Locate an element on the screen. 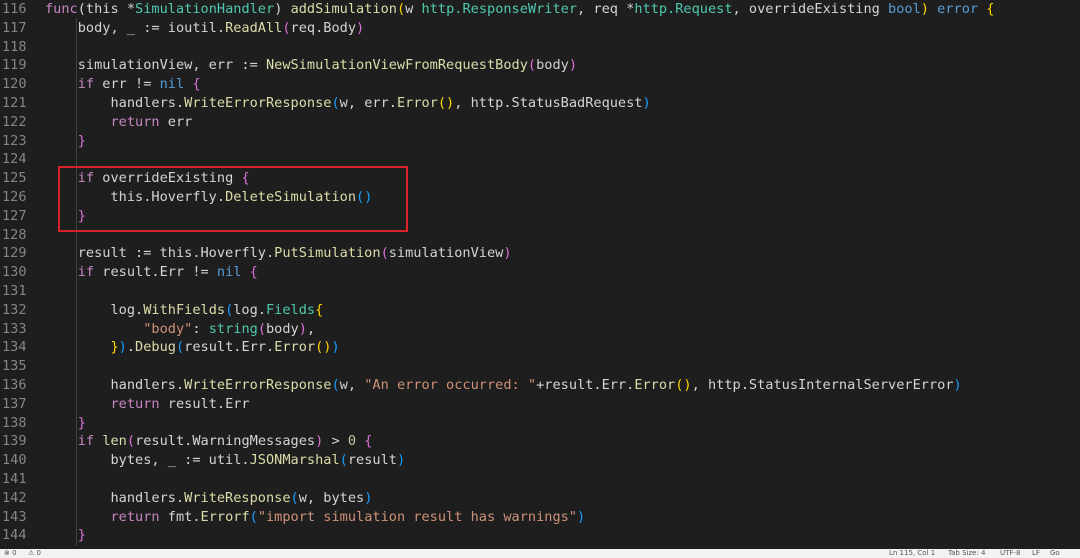 The image size is (1080, 558). code-line: 117 body, _ := ioutil.ReadAll(req.Body) is located at coordinates (540, 28).